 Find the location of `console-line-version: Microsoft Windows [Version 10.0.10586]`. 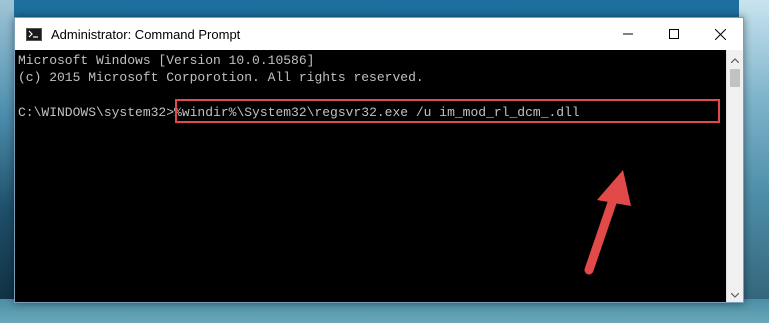

console-line-version: Microsoft Windows [Version 10.0.10586] is located at coordinates (166, 60).